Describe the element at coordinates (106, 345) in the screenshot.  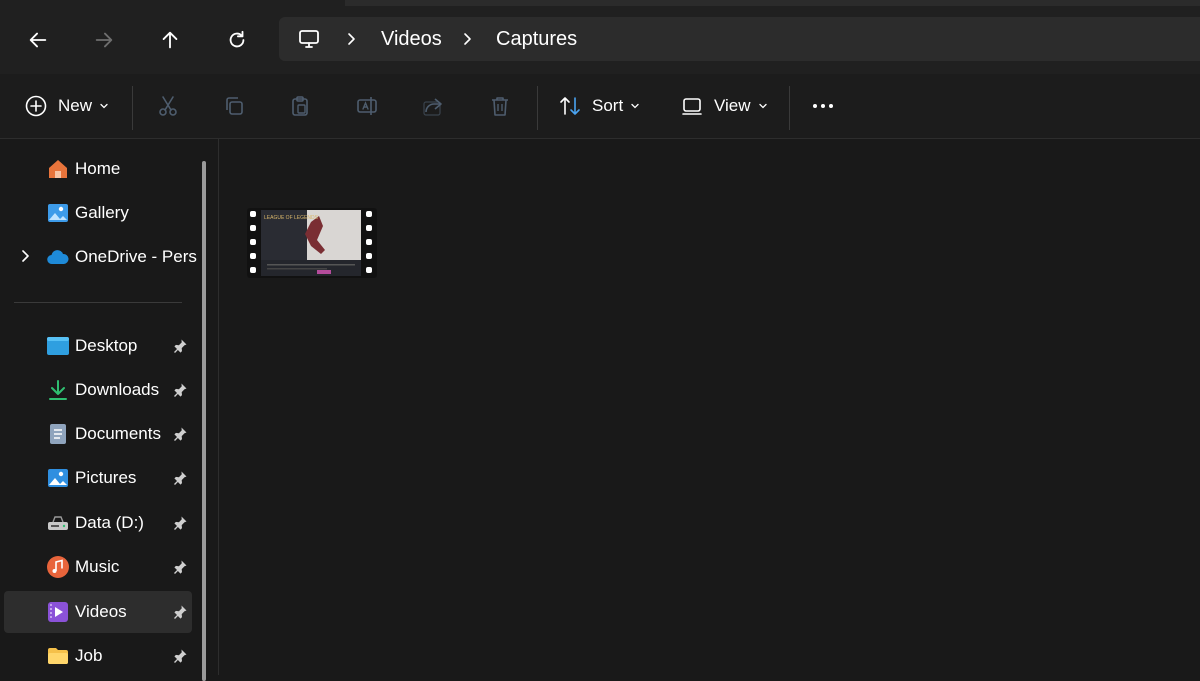
I see `sidebar-item-label: Desktop` at that location.